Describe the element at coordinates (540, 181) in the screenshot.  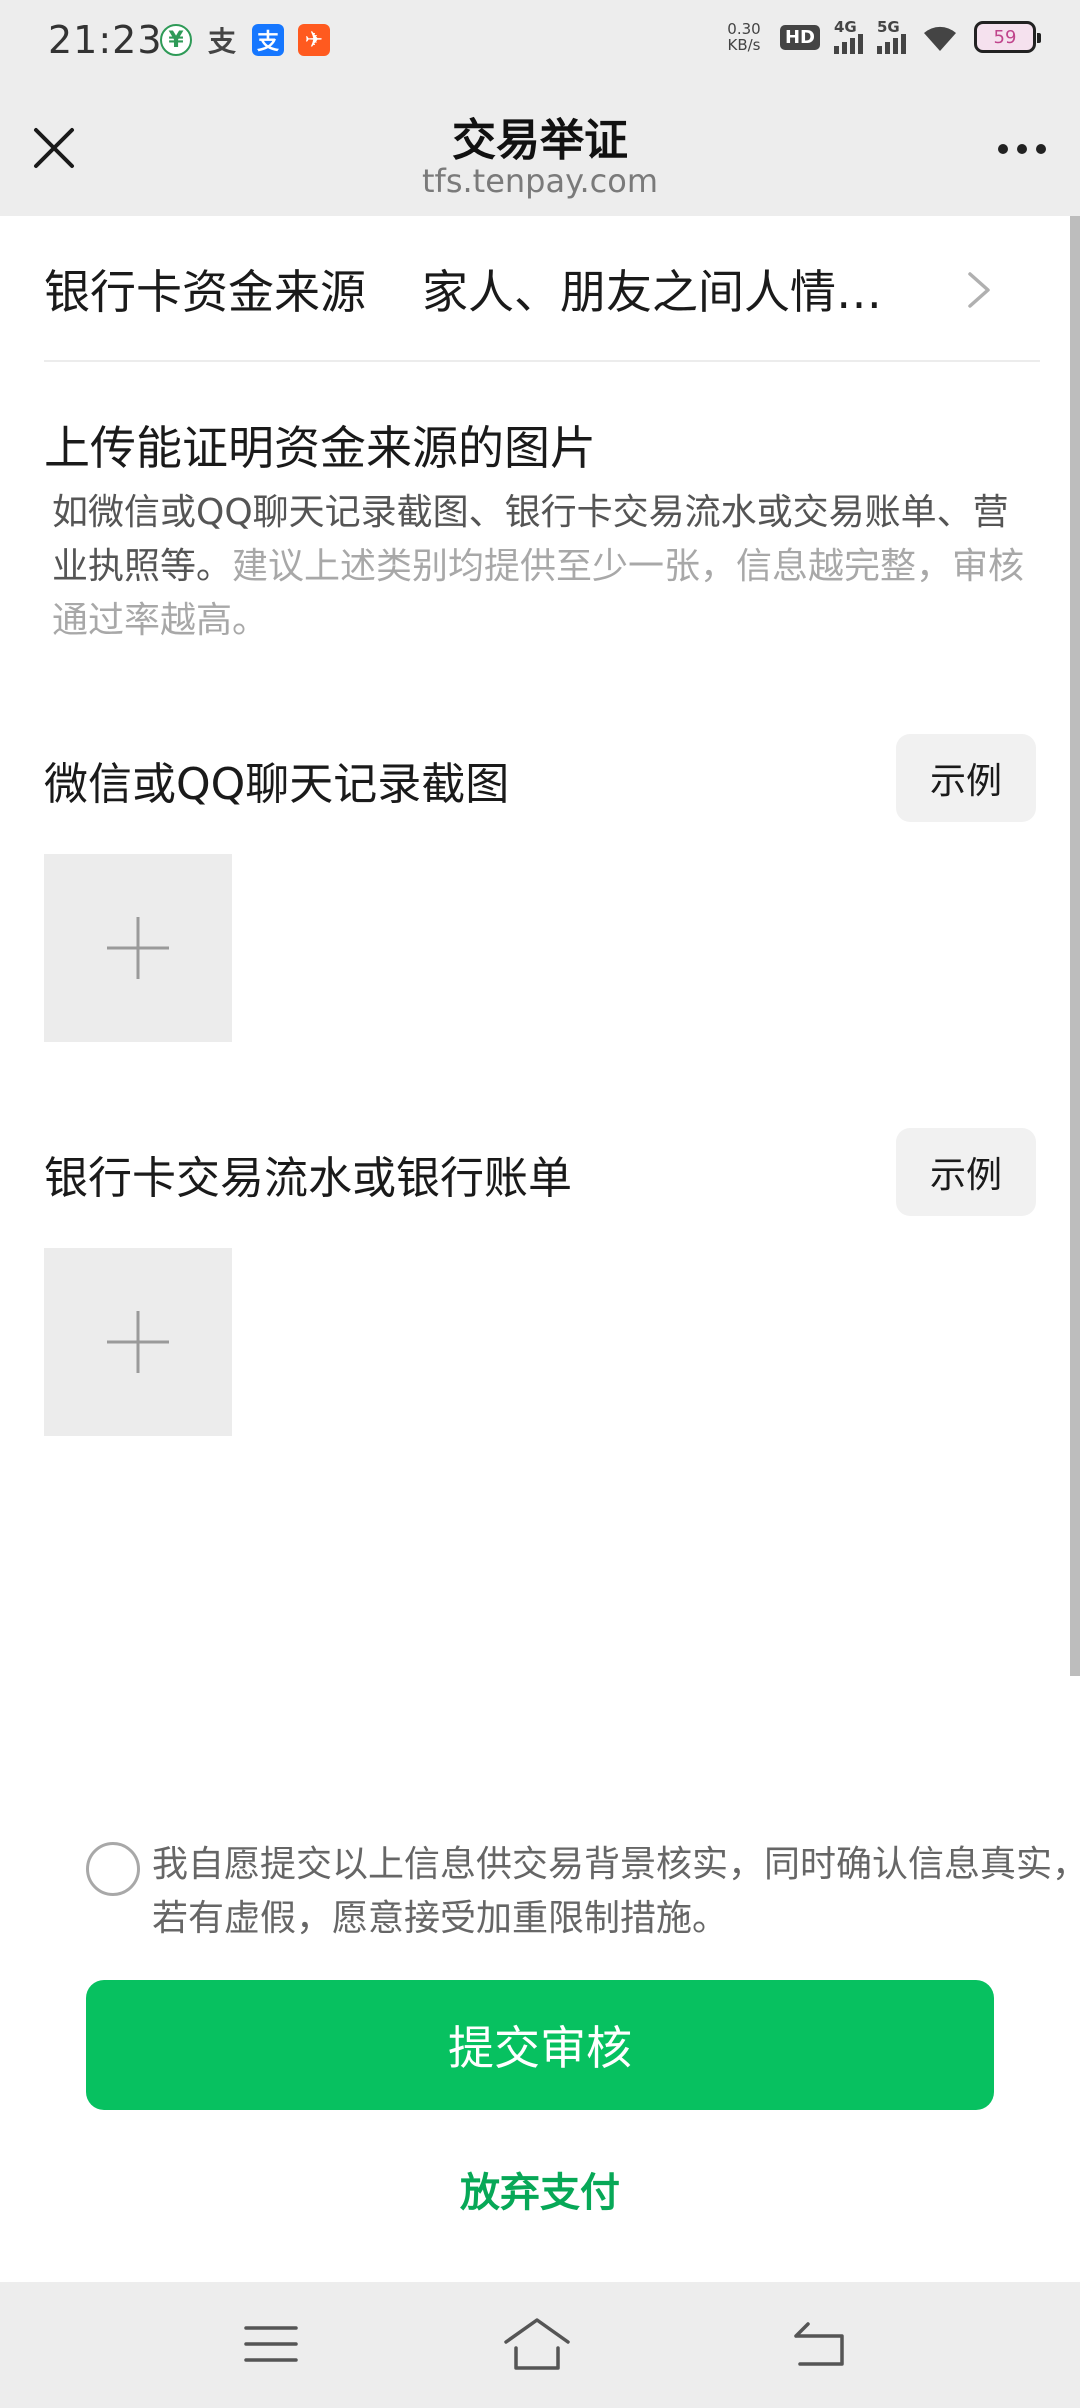
I see `page-url: tfs.tenpay.com` at that location.